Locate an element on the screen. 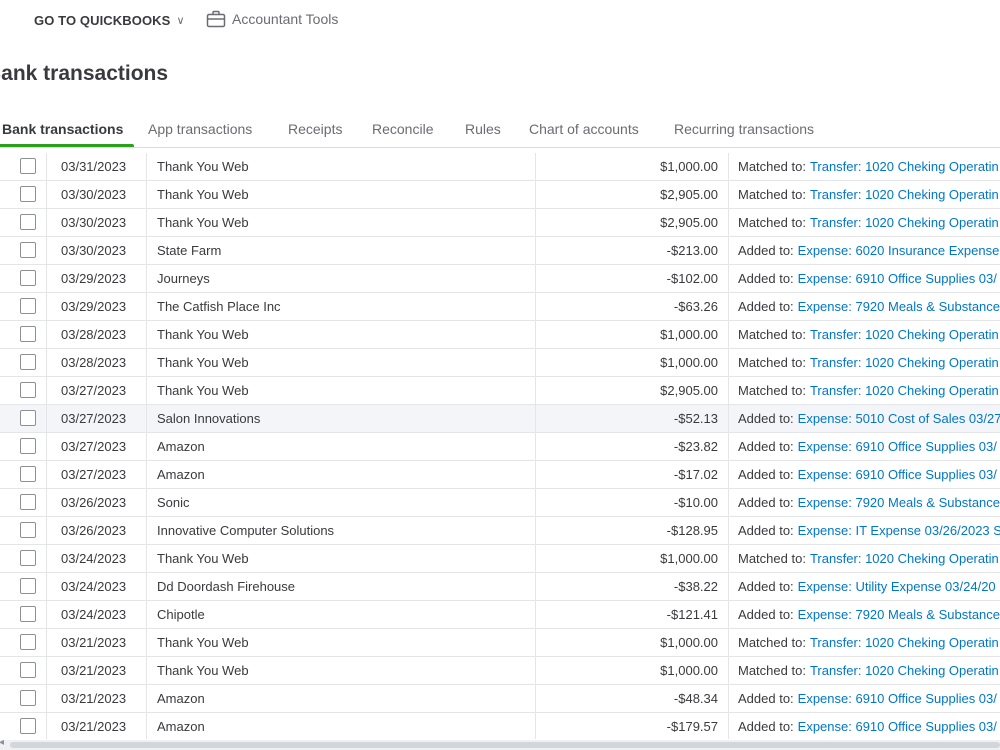 Image resolution: width=1000 pixels, height=750 pixels. match-link: Expense: Utility Expense 03/24/20 is located at coordinates (897, 586).